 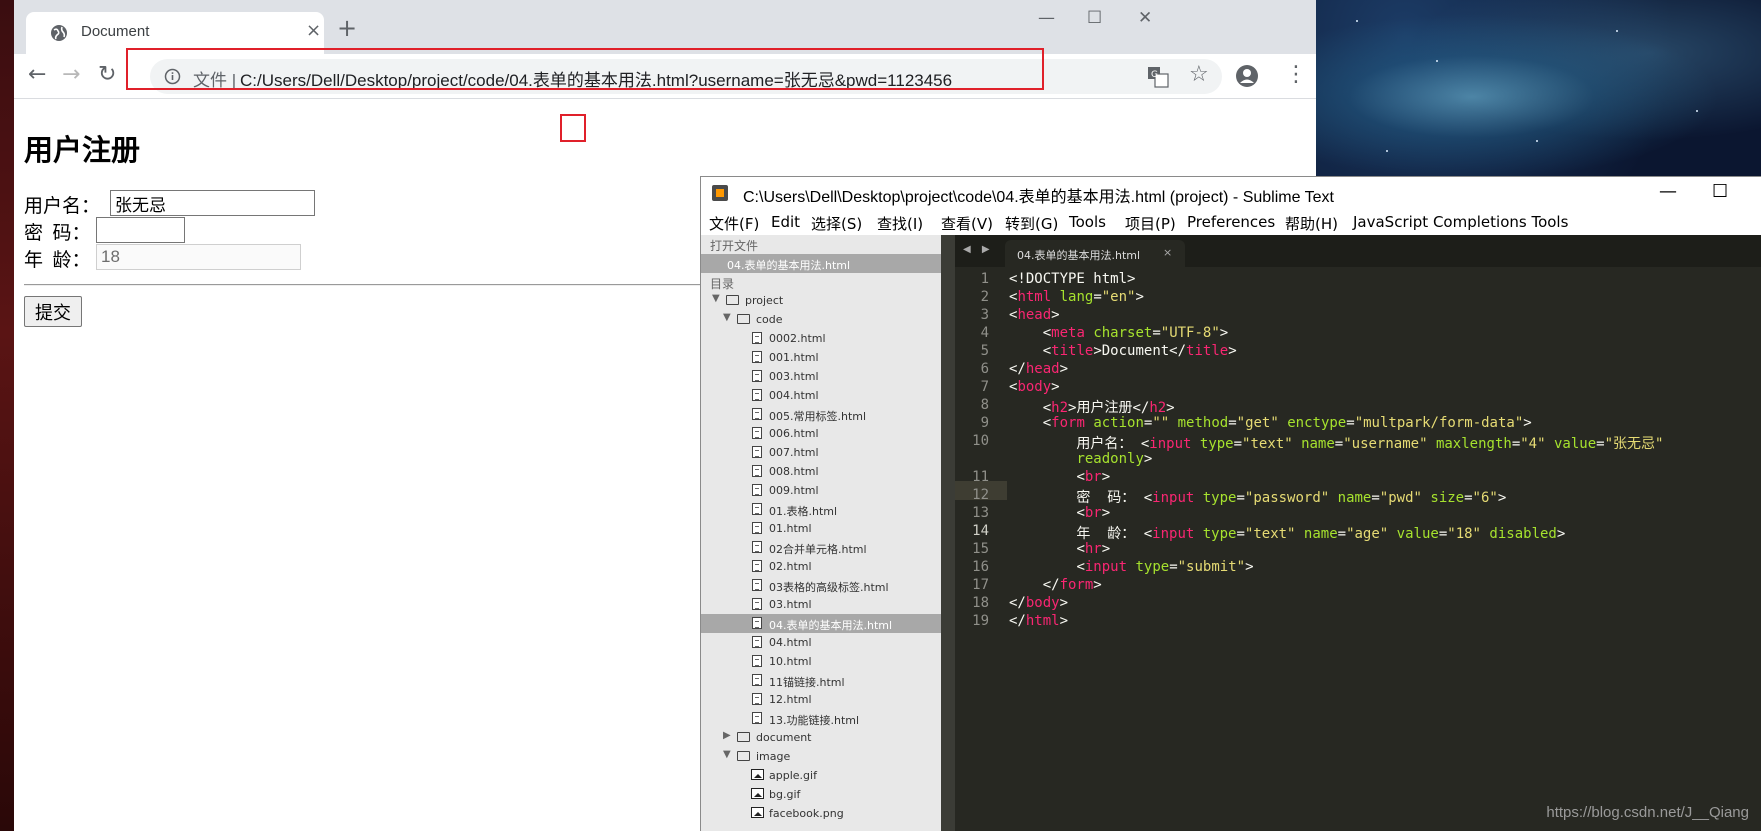 I want to click on file-item: 02.html, so click(x=821, y=566).